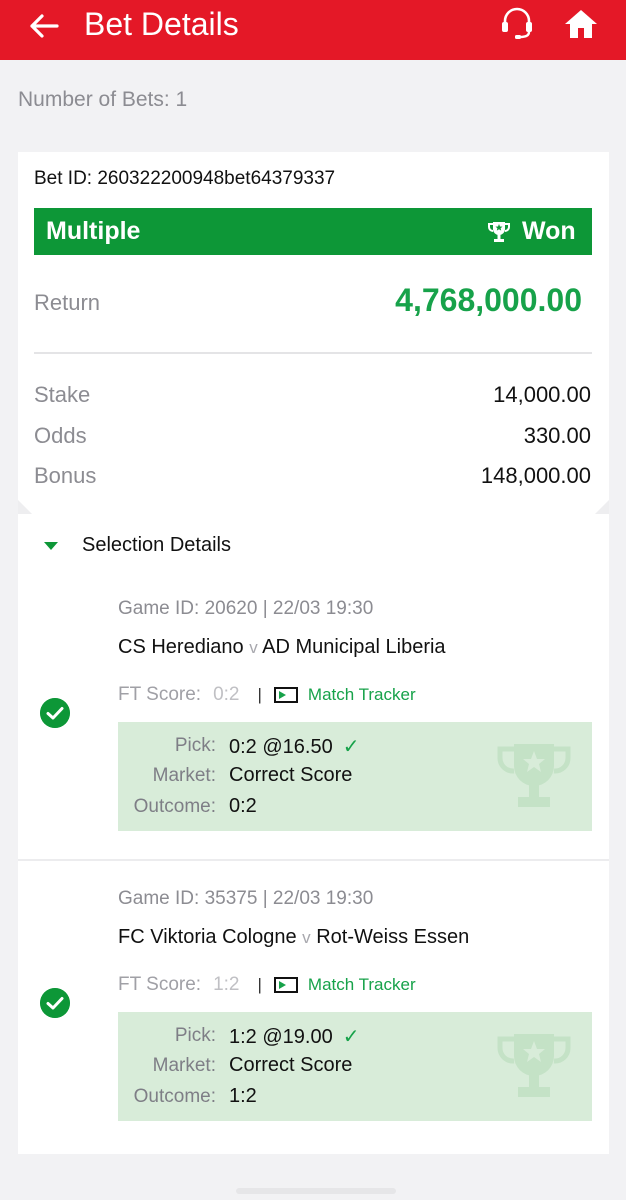 This screenshot has height=1200, width=626. I want to click on match-teams: FC Viktoria Cologne v Rot-Weiss Essen, so click(293, 937).